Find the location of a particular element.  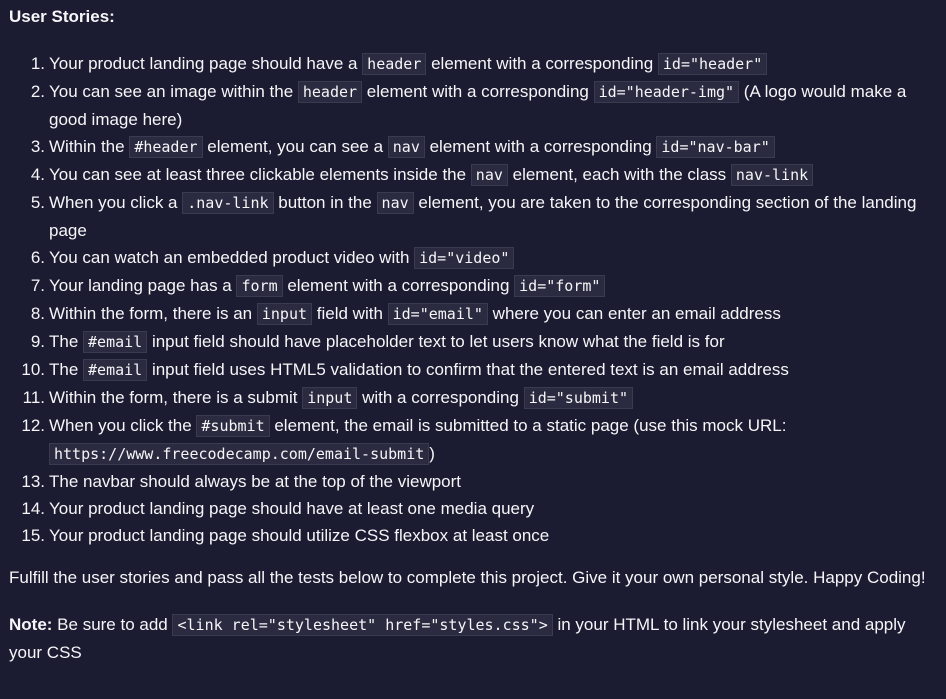

story-text: Within the is located at coordinates (89, 146).